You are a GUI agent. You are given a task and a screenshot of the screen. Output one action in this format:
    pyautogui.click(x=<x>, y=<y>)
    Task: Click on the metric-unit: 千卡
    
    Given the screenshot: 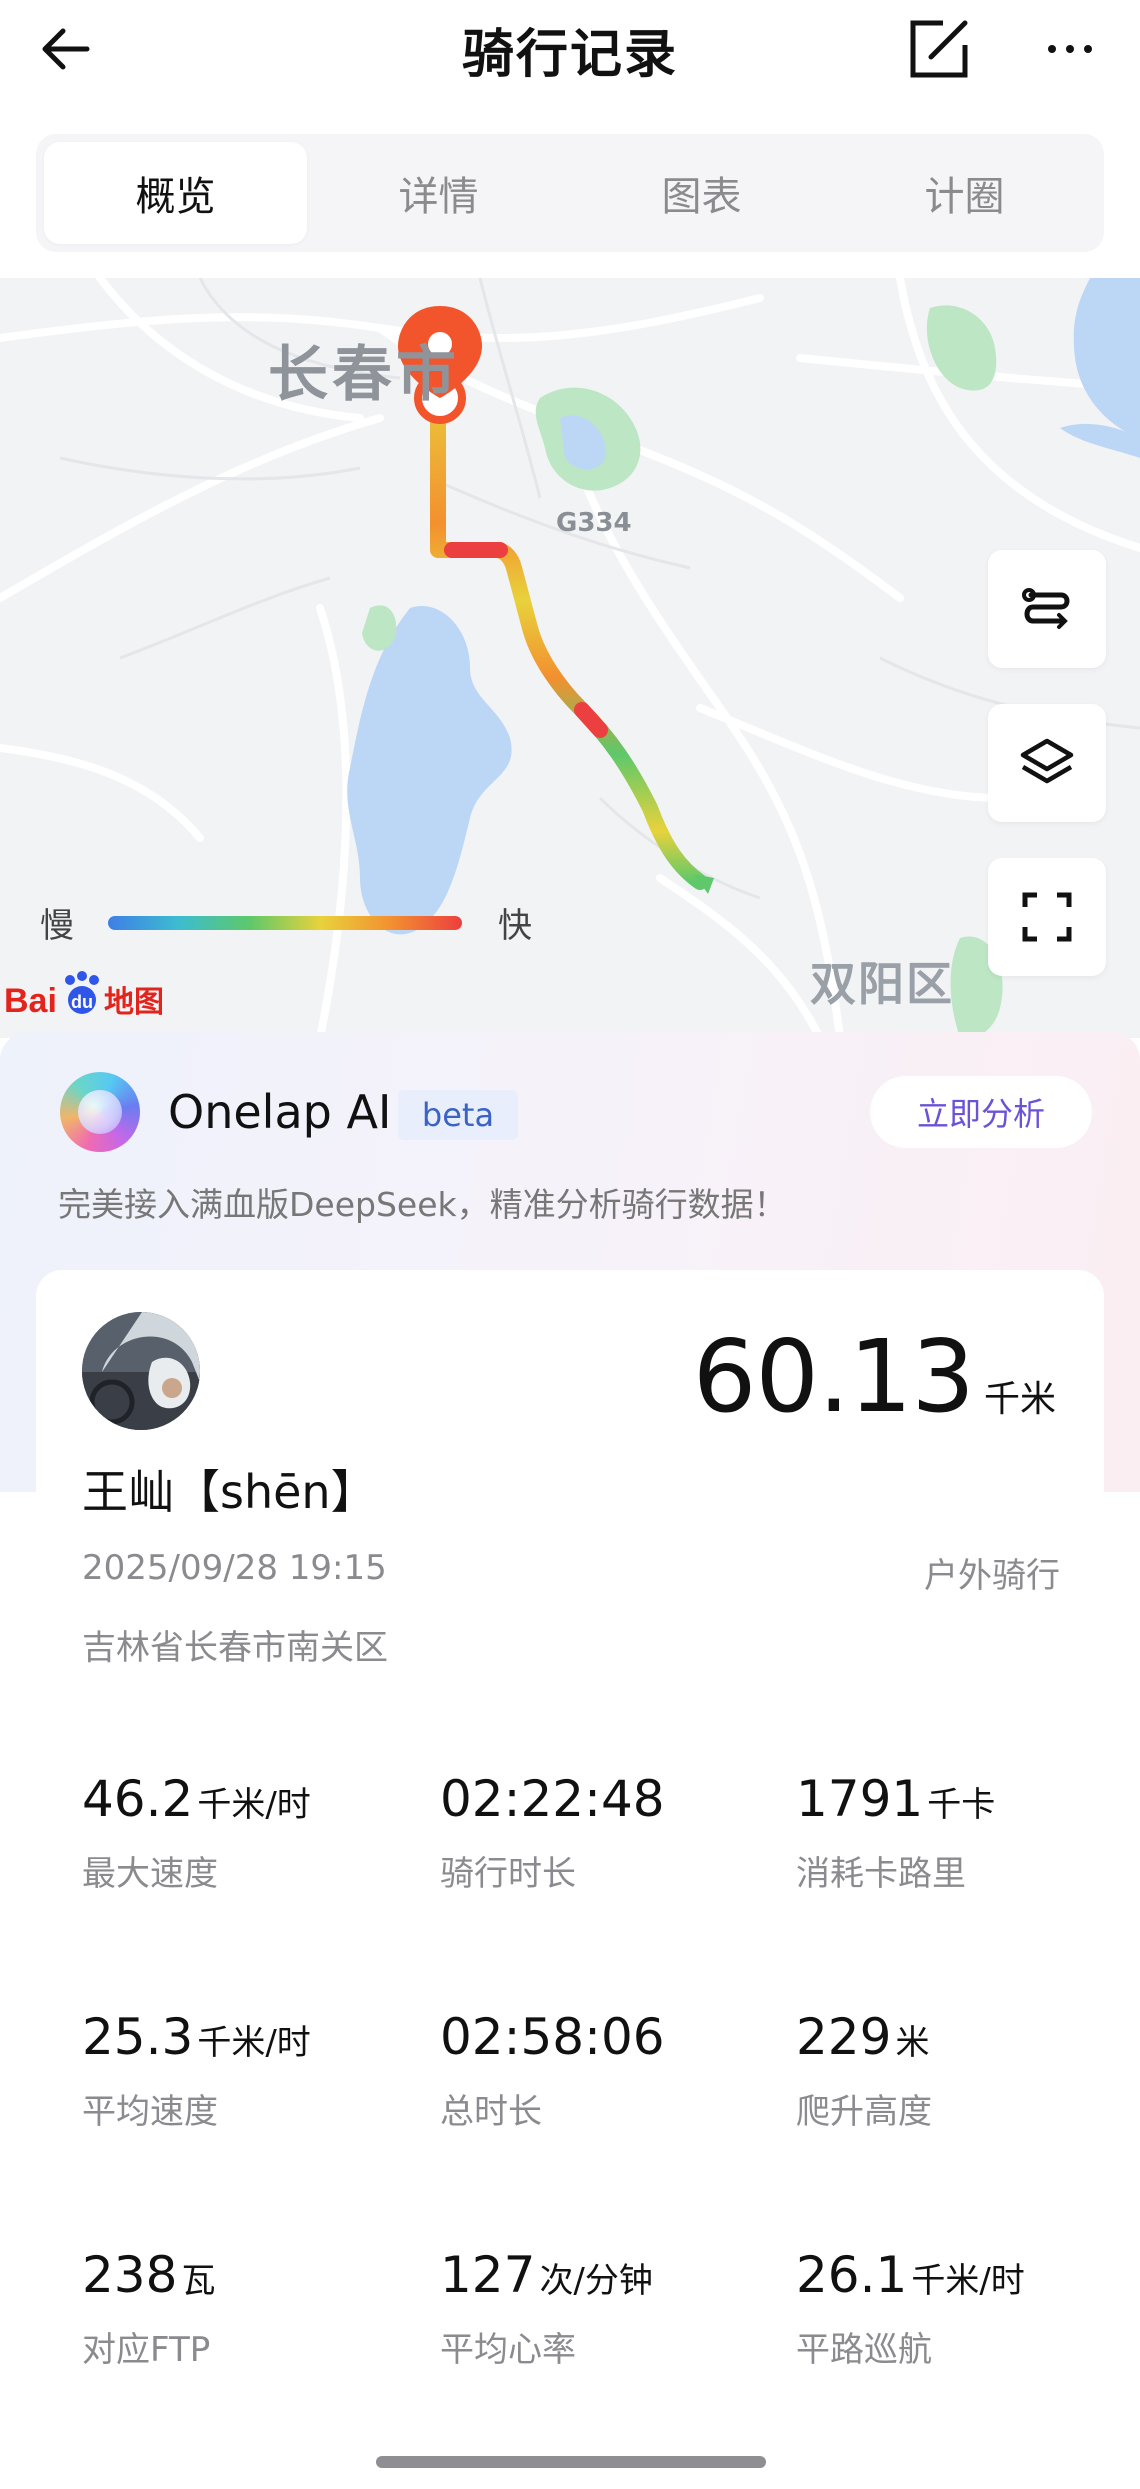 What is the action you would take?
    pyautogui.click(x=961, y=1805)
    